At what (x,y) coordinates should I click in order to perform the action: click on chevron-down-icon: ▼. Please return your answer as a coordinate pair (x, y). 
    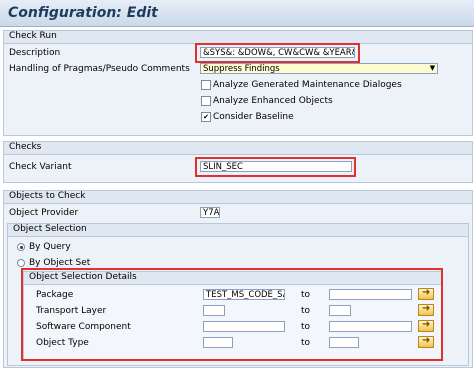
    Looking at the image, I should click on (432, 68).